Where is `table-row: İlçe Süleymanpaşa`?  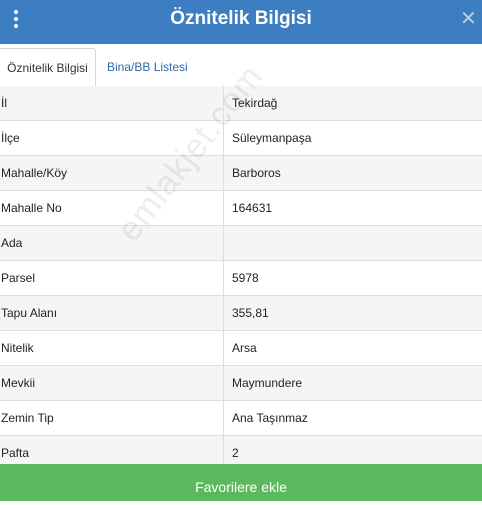 table-row: İlçe Süleymanpaşa is located at coordinates (241, 138).